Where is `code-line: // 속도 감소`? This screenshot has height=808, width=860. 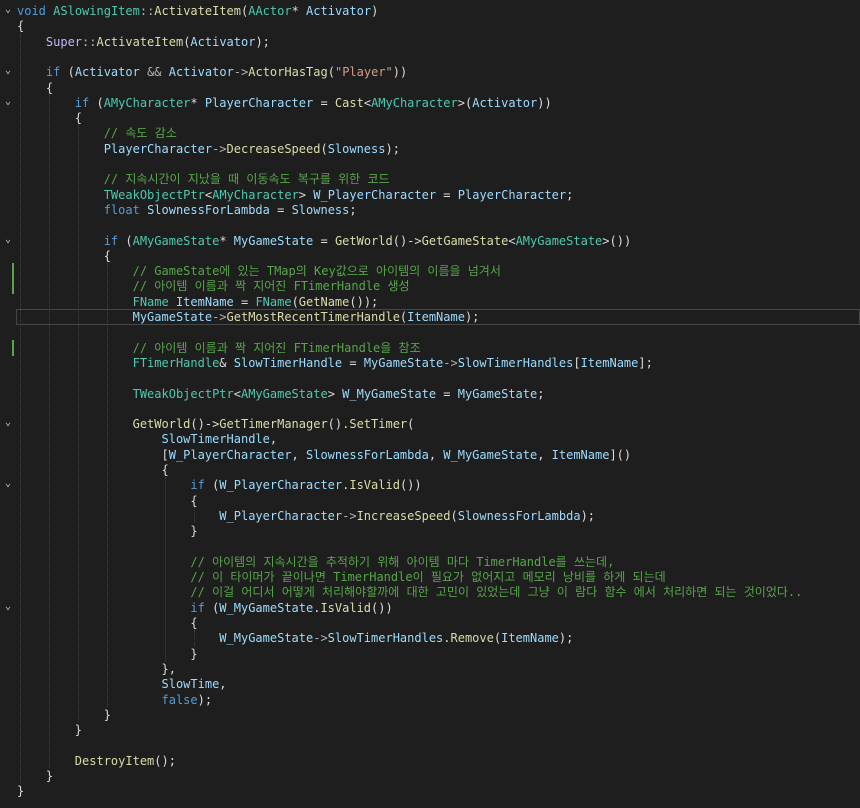
code-line: // 속도 감소 is located at coordinates (97, 133).